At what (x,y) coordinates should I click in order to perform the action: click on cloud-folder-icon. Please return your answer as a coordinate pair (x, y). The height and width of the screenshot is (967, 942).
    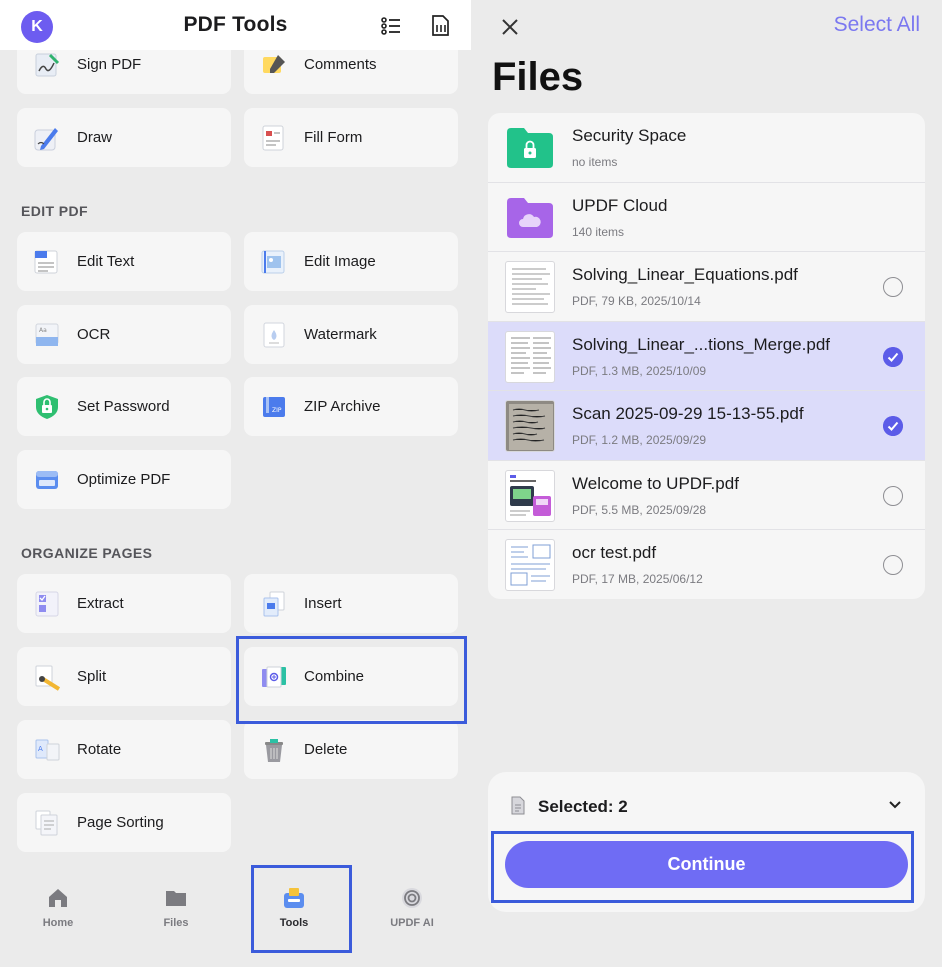
    Looking at the image, I should click on (530, 217).